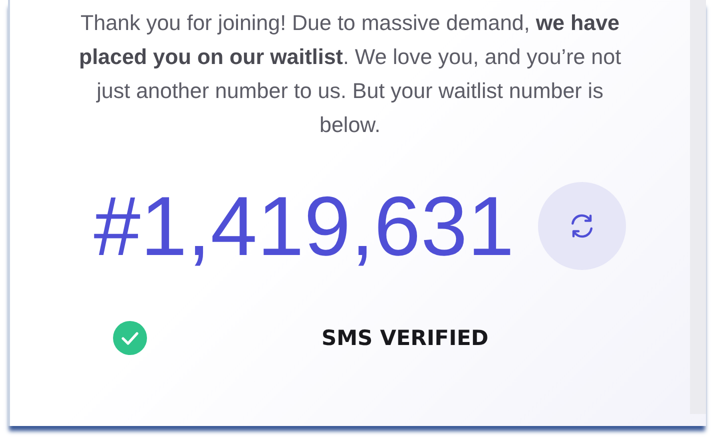 Image resolution: width=716 pixels, height=440 pixels. Describe the element at coordinates (405, 338) in the screenshot. I see `sms-status-label: SMS VERIFIED` at that location.